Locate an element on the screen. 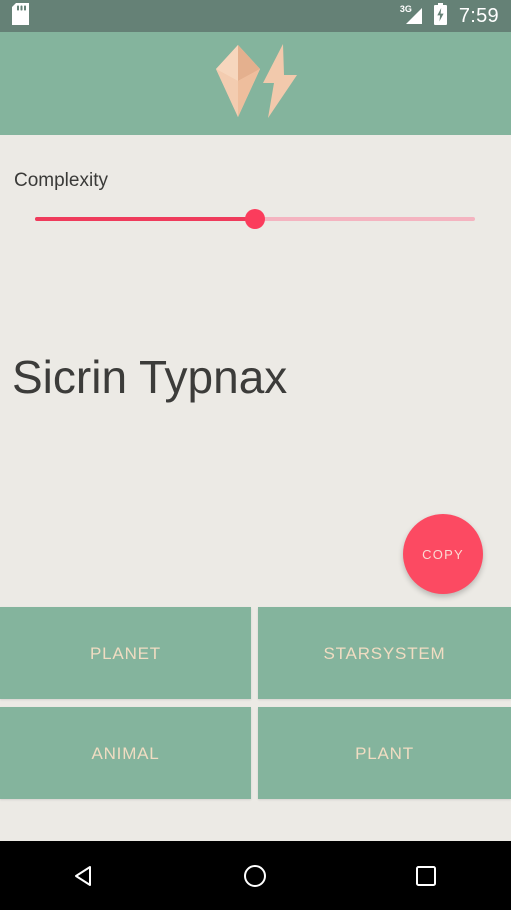 The height and width of the screenshot is (910, 511). category-button-starsystem: STARSYSTEM is located at coordinates (384, 653).